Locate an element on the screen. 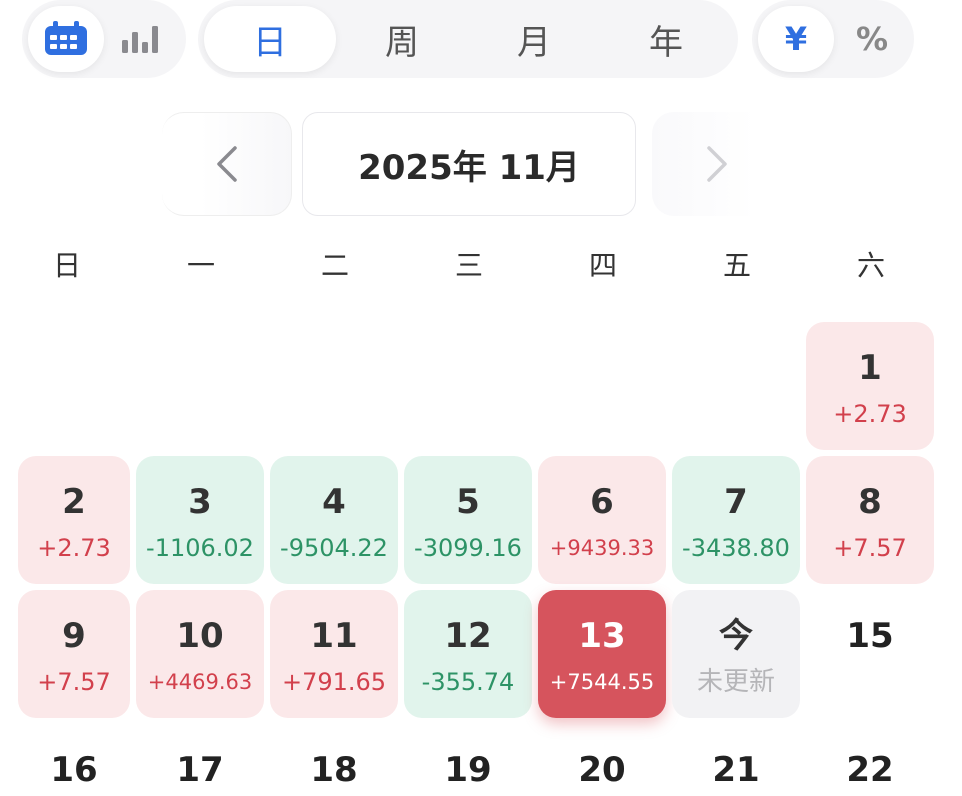 The image size is (962, 796). weekday-tue: 二 is located at coordinates (334, 265).